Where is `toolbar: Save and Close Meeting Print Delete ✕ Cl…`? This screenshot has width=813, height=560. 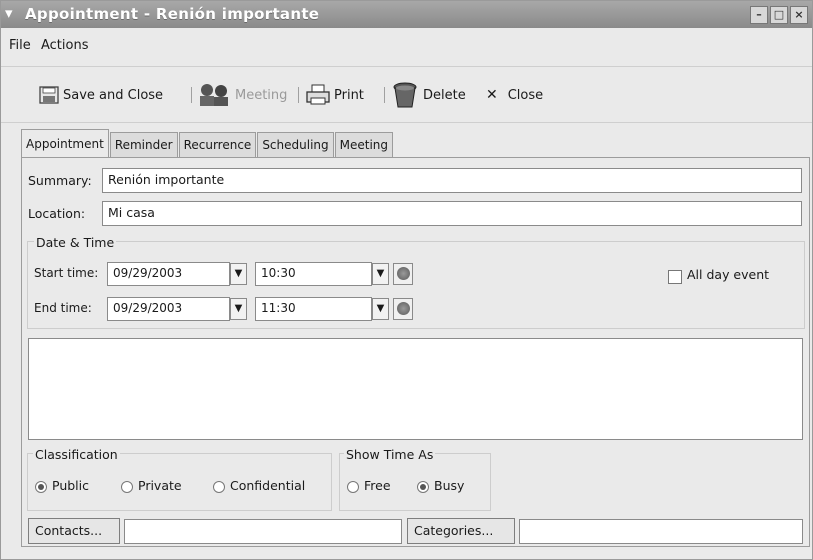 toolbar: Save and Close Meeting Print Delete ✕ Cl… is located at coordinates (406, 95).